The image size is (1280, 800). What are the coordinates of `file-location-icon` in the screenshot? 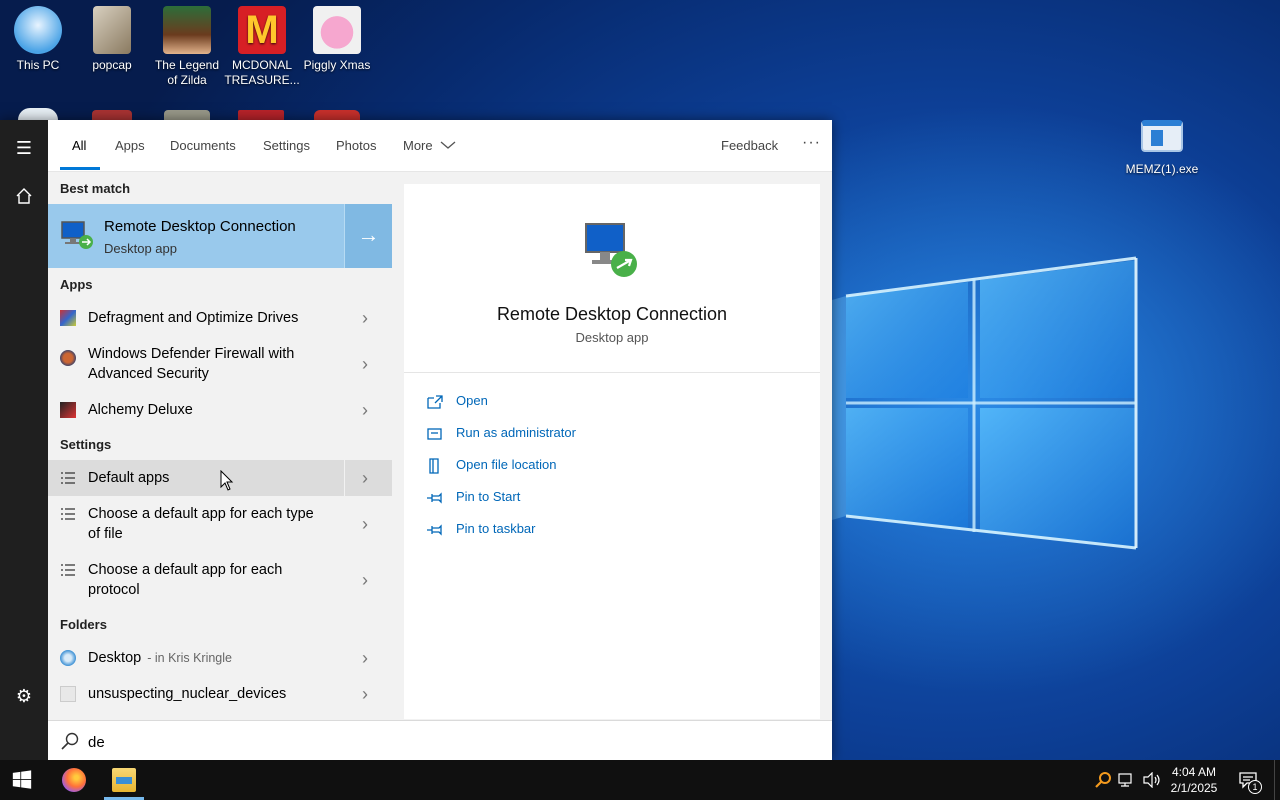 It's located at (434, 466).